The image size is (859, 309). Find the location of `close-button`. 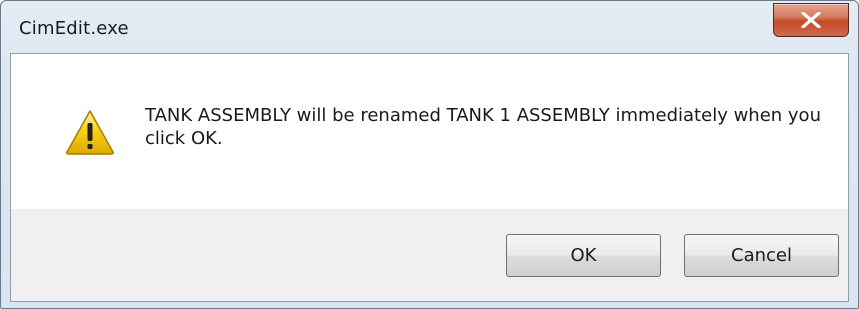

close-button is located at coordinates (811, 20).